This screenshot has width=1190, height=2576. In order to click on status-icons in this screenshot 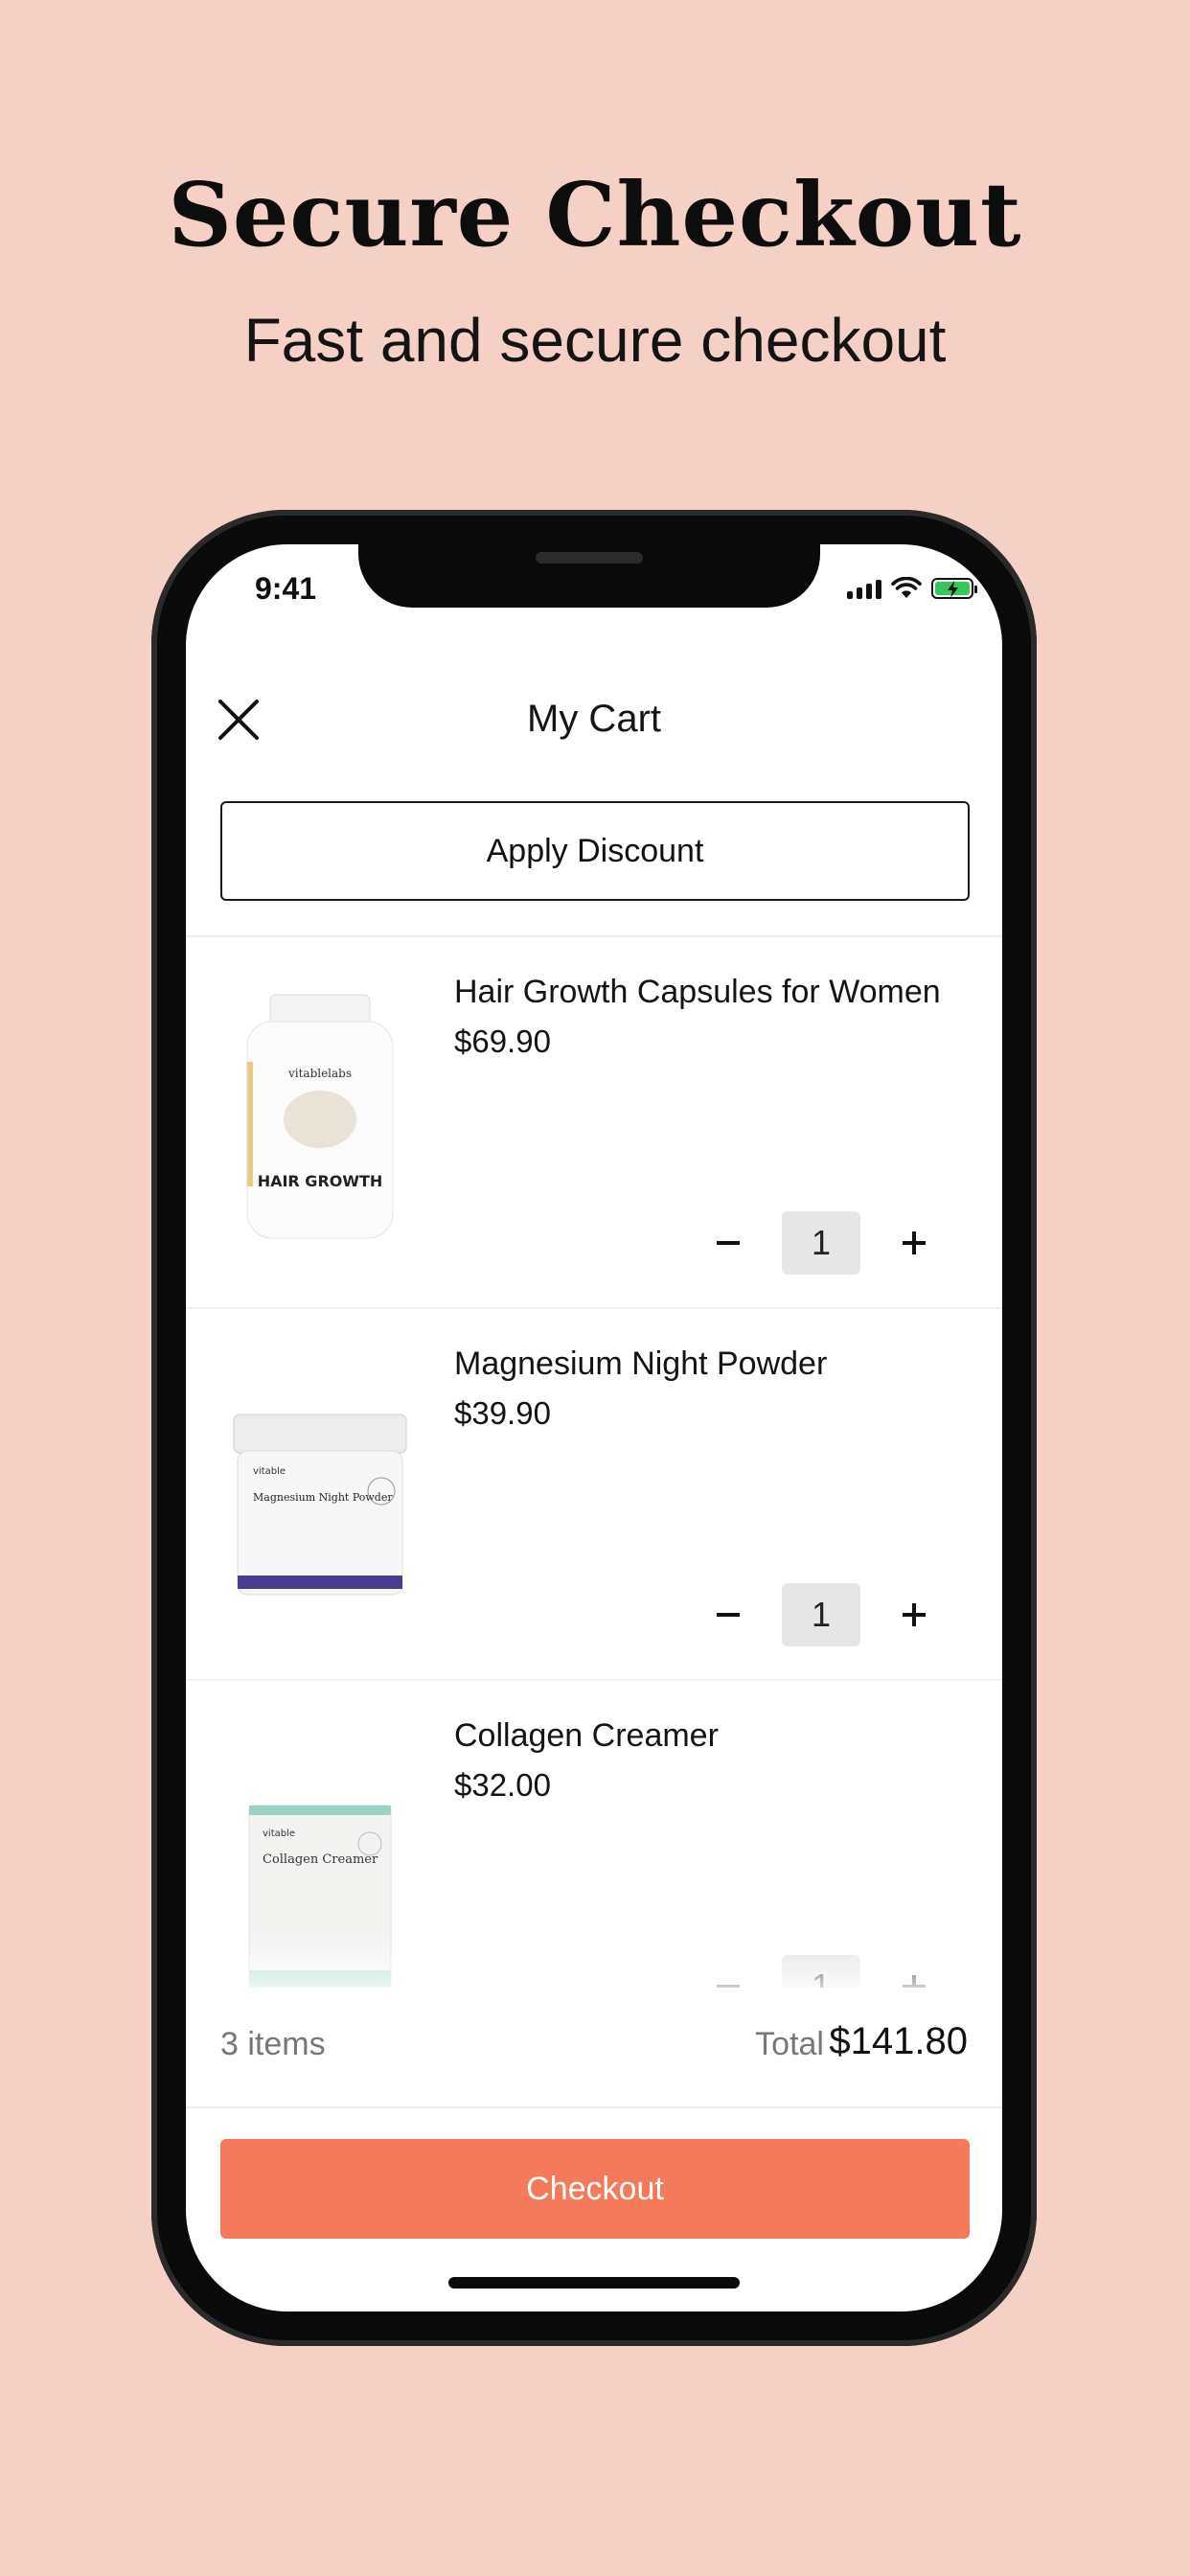, I will do `click(912, 588)`.